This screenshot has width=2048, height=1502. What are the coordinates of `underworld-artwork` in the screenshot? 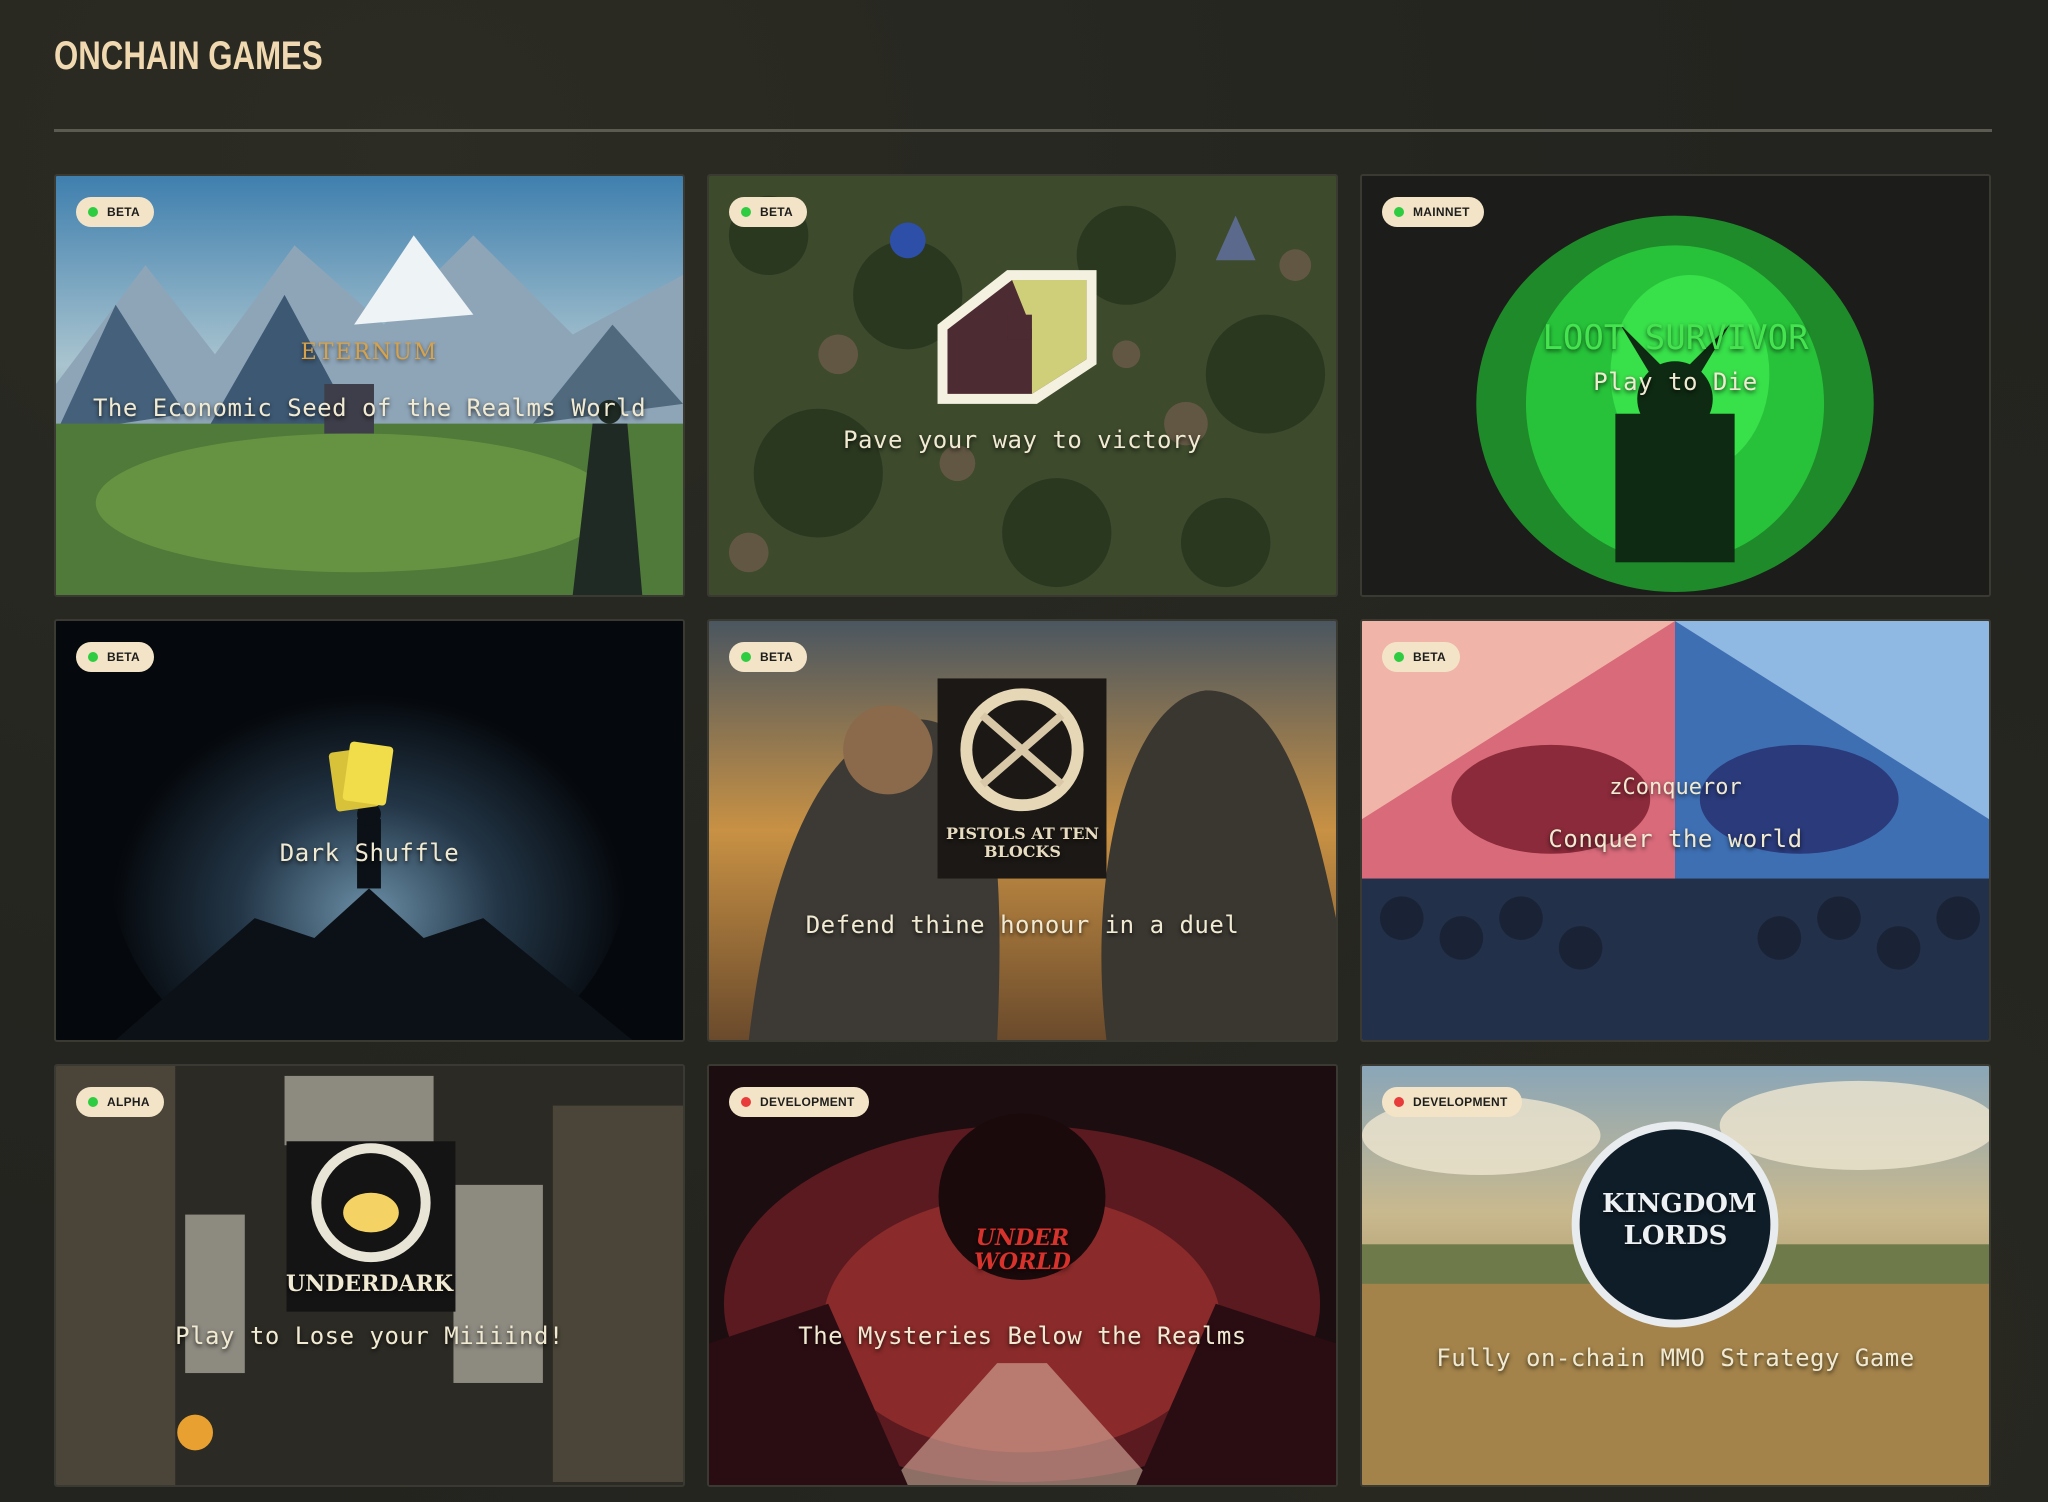 It's located at (1022, 1275).